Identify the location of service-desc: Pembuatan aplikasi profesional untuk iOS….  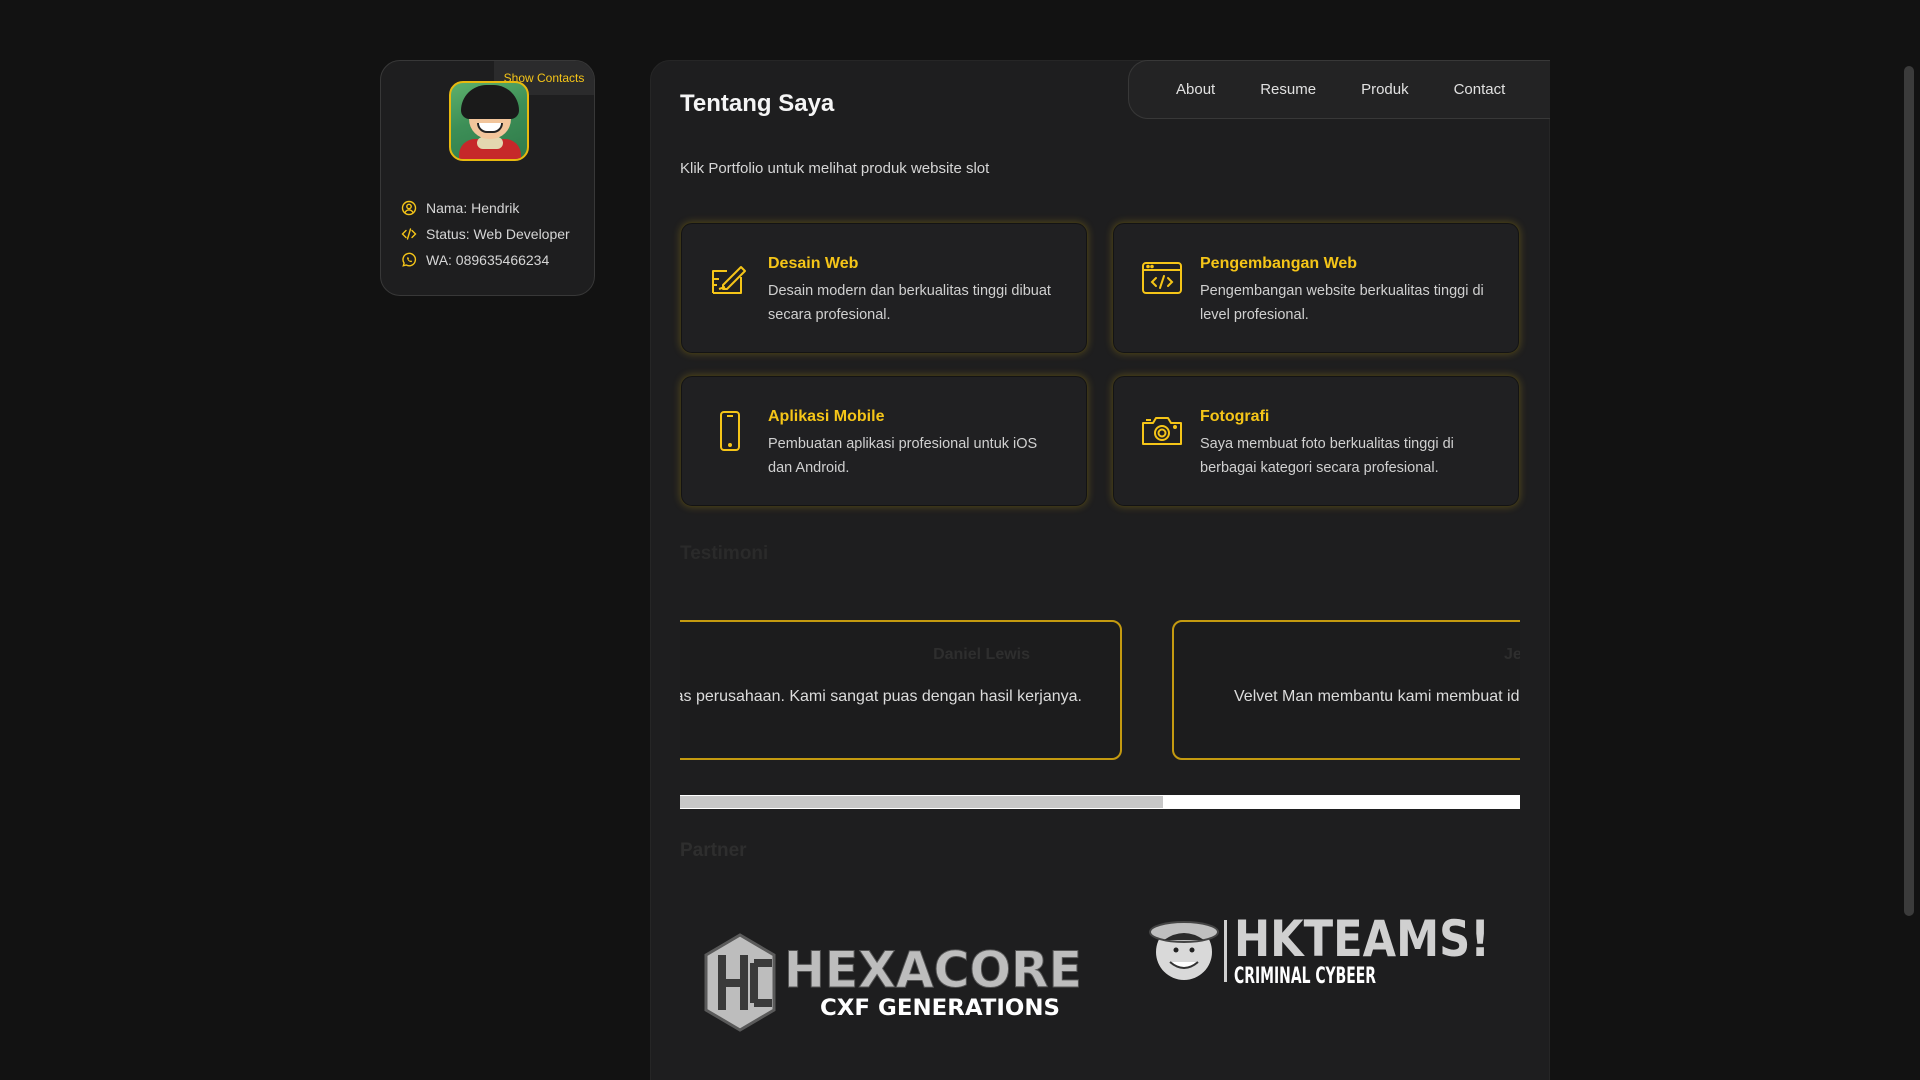
(903, 456).